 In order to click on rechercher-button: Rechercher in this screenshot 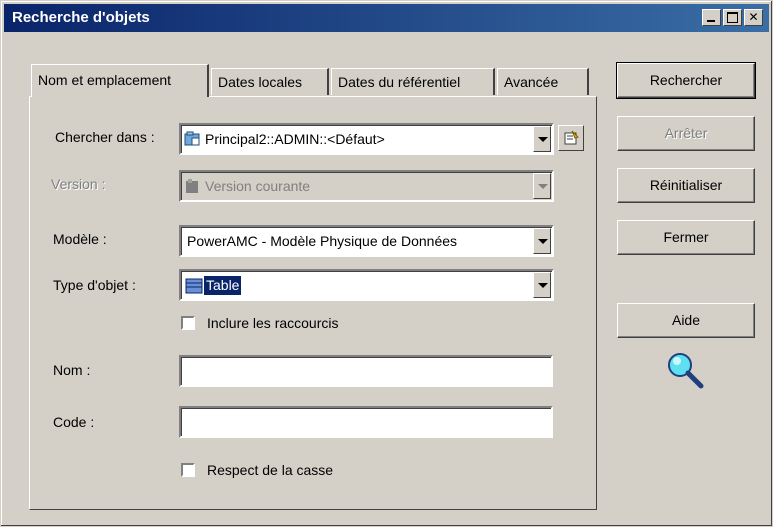, I will do `click(686, 80)`.